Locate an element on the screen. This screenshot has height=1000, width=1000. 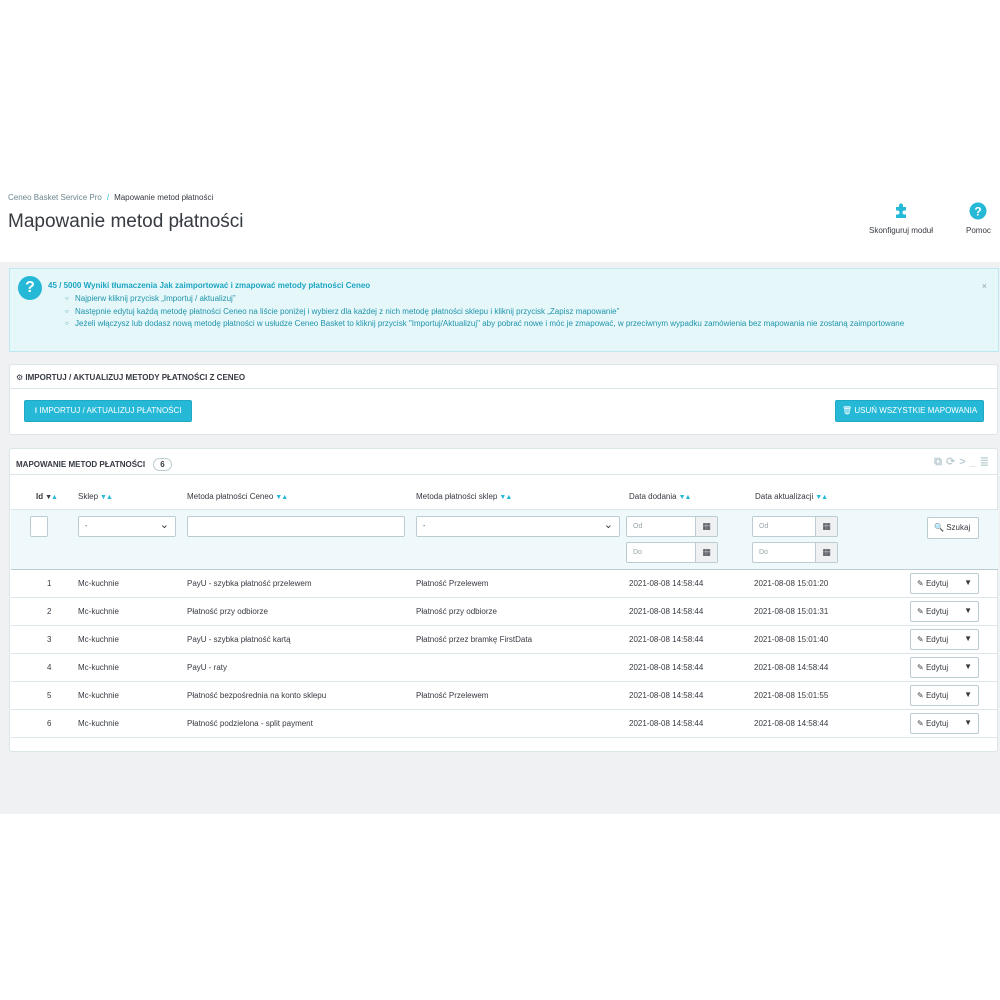
mapping-panel-heading: MAPOWANIE METOD PŁATNOŚCI 6 ⧉⟳>_≣ is located at coordinates (503, 462).